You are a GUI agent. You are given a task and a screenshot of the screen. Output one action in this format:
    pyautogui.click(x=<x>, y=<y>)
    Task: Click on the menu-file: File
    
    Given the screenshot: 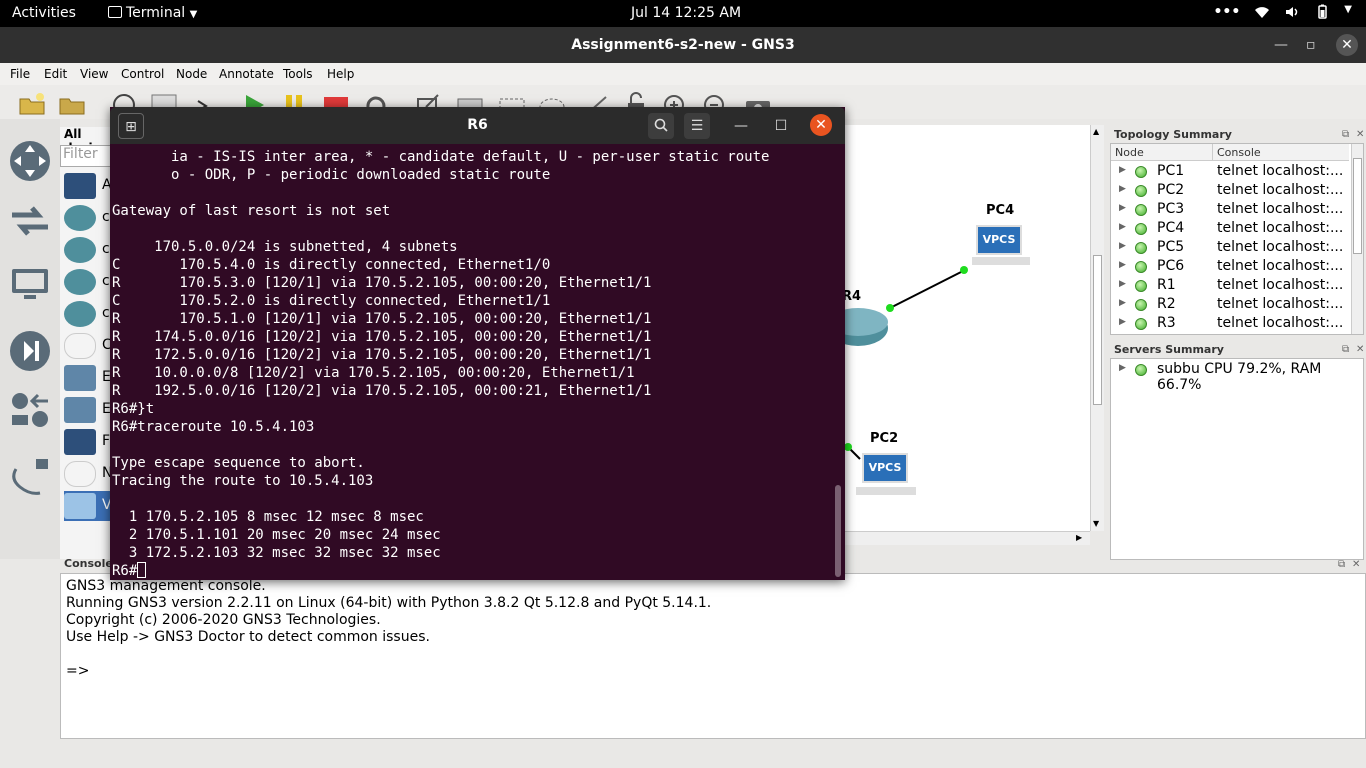 What is the action you would take?
    pyautogui.click(x=20, y=74)
    